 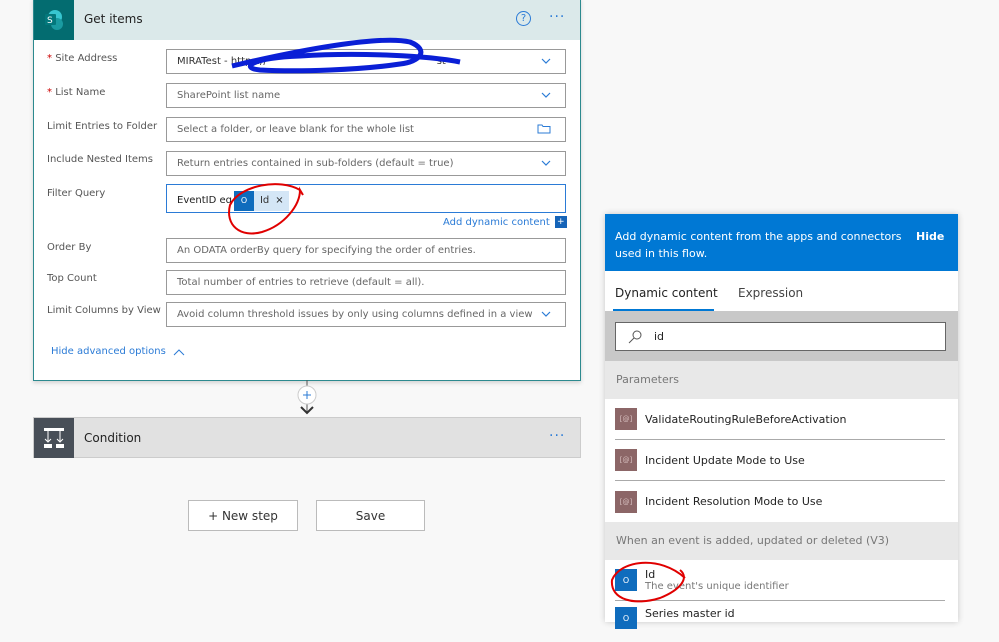 I want to click on filter-query-input: EventID eq O Id ×, so click(x=366, y=198).